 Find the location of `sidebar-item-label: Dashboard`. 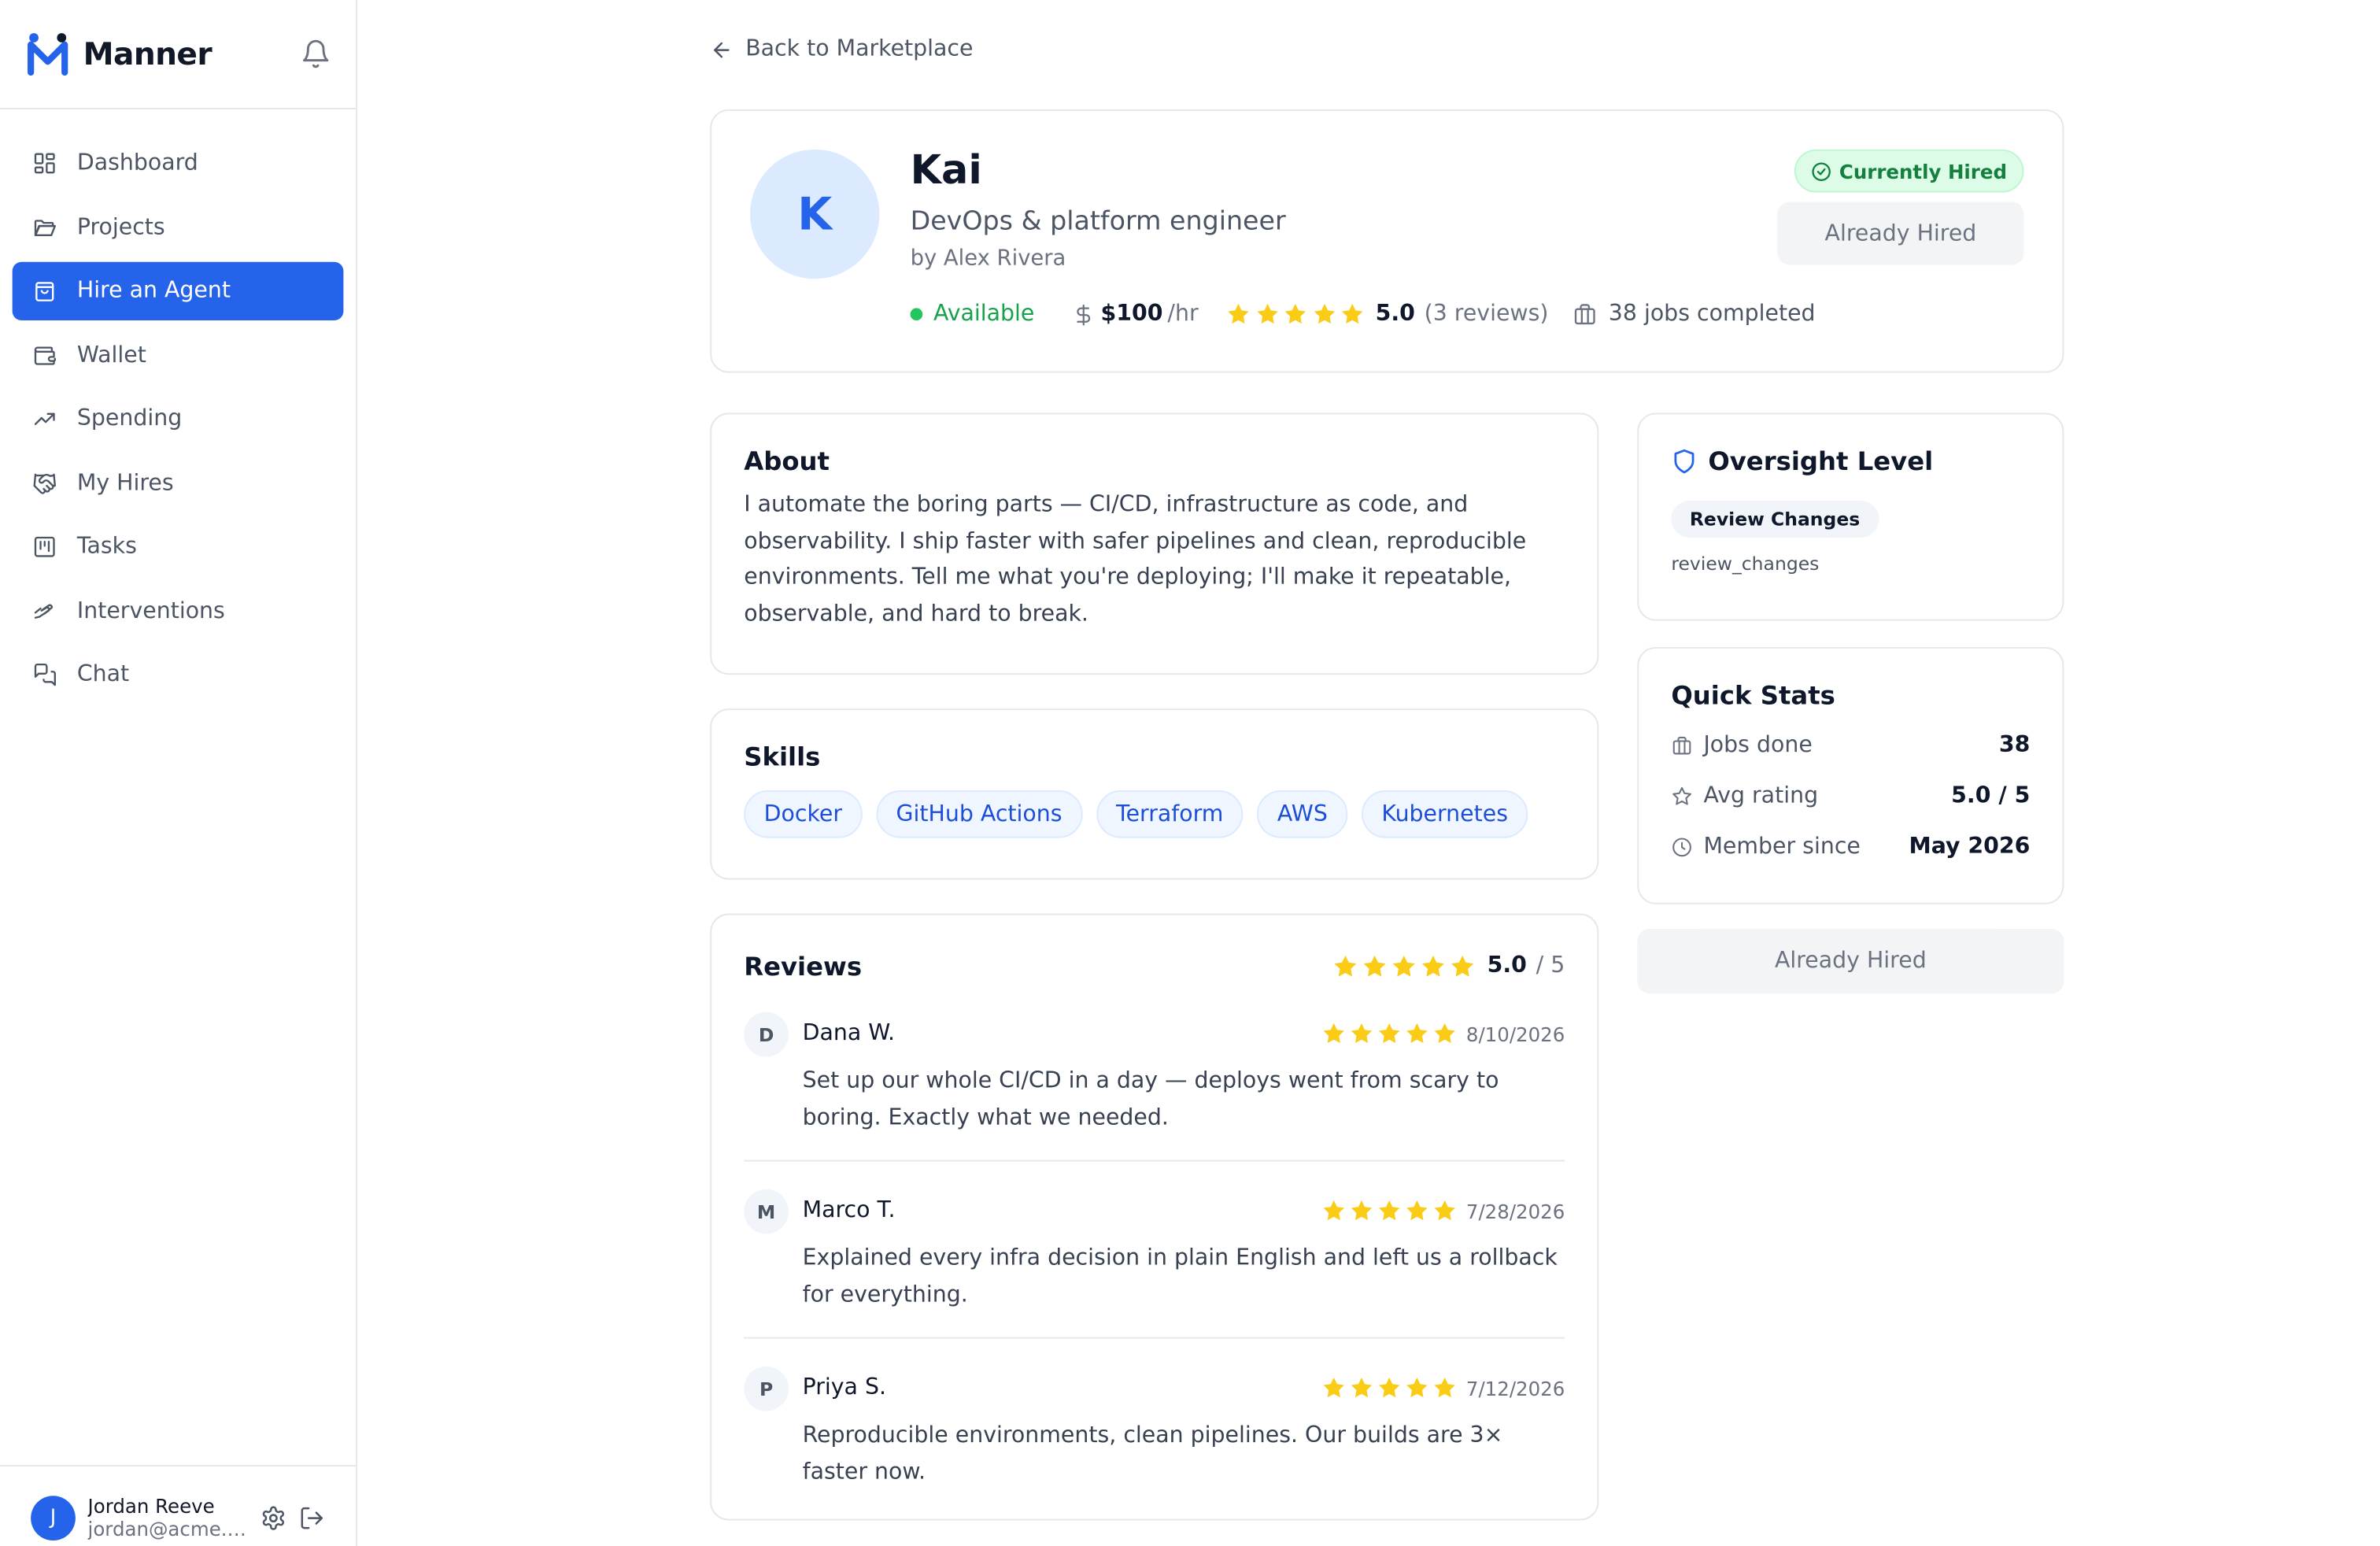

sidebar-item-label: Dashboard is located at coordinates (137, 163).